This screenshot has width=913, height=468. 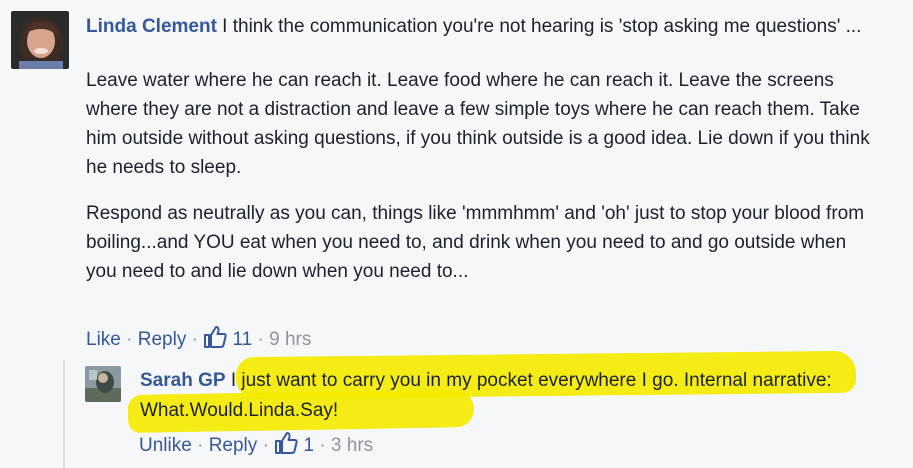 I want to click on reply-actions: Unlike · Reply · 1 · 3 hrs, so click(x=256, y=447).